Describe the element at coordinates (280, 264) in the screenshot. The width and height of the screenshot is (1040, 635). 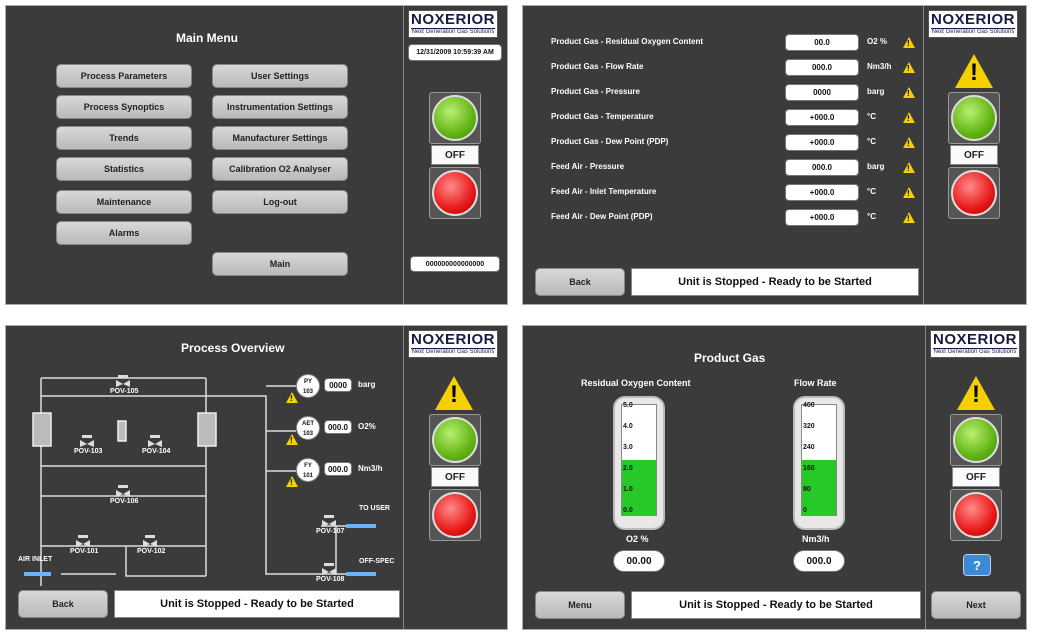
I see `main-button: Main` at that location.